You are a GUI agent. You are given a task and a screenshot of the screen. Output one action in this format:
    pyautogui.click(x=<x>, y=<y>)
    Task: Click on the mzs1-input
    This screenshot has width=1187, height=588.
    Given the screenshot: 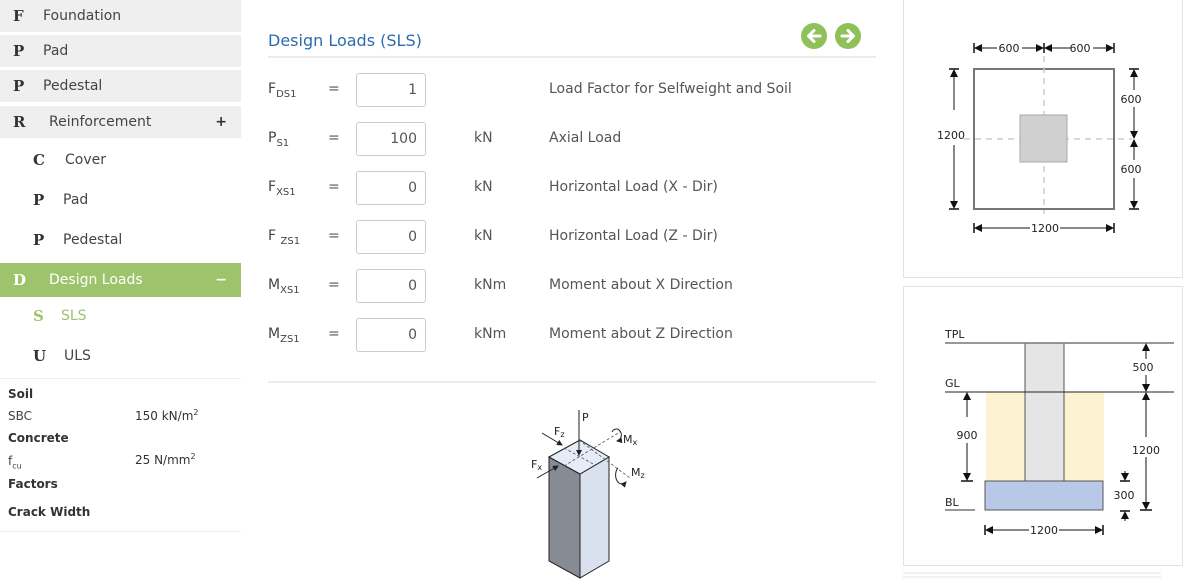 What is the action you would take?
    pyautogui.click(x=391, y=335)
    